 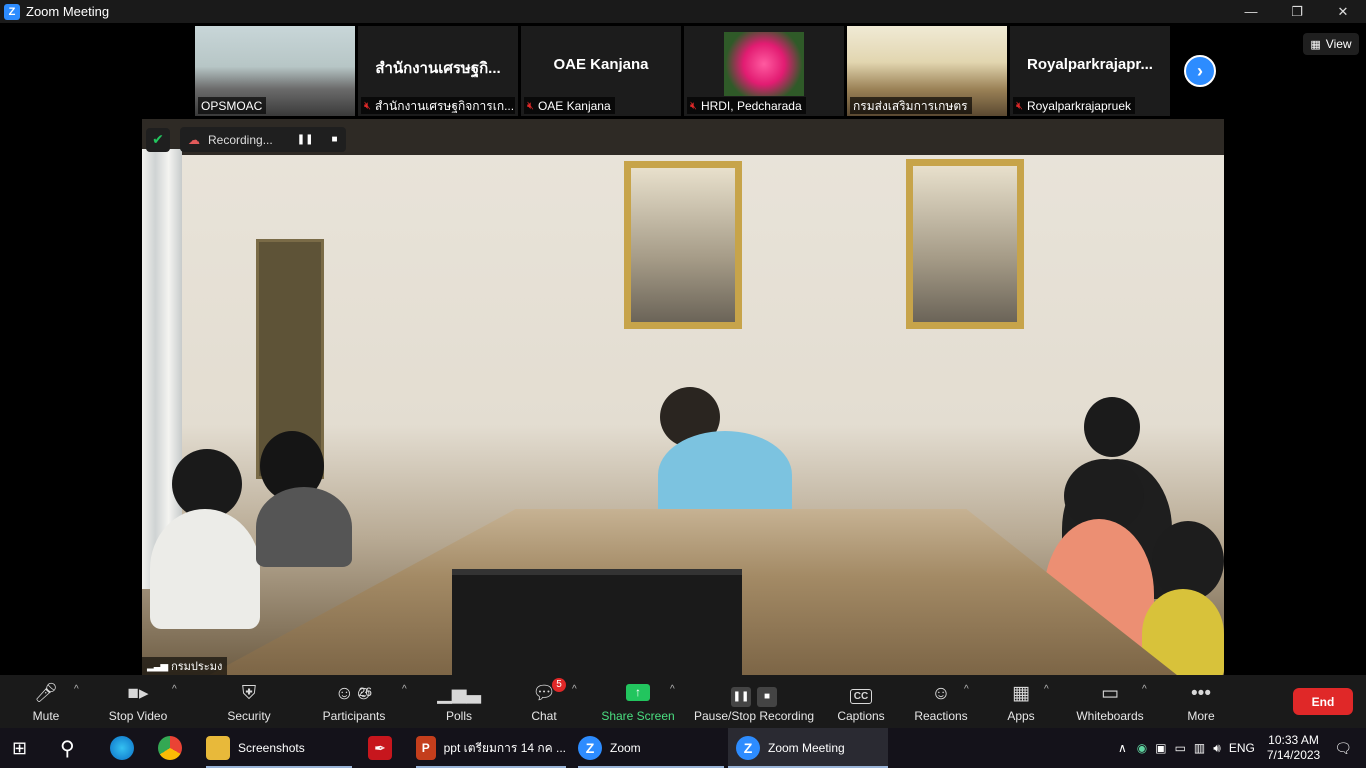 What do you see at coordinates (927, 71) in the screenshot?
I see `participant-tile: กรมส่งเสริมการเกษตร` at bounding box center [927, 71].